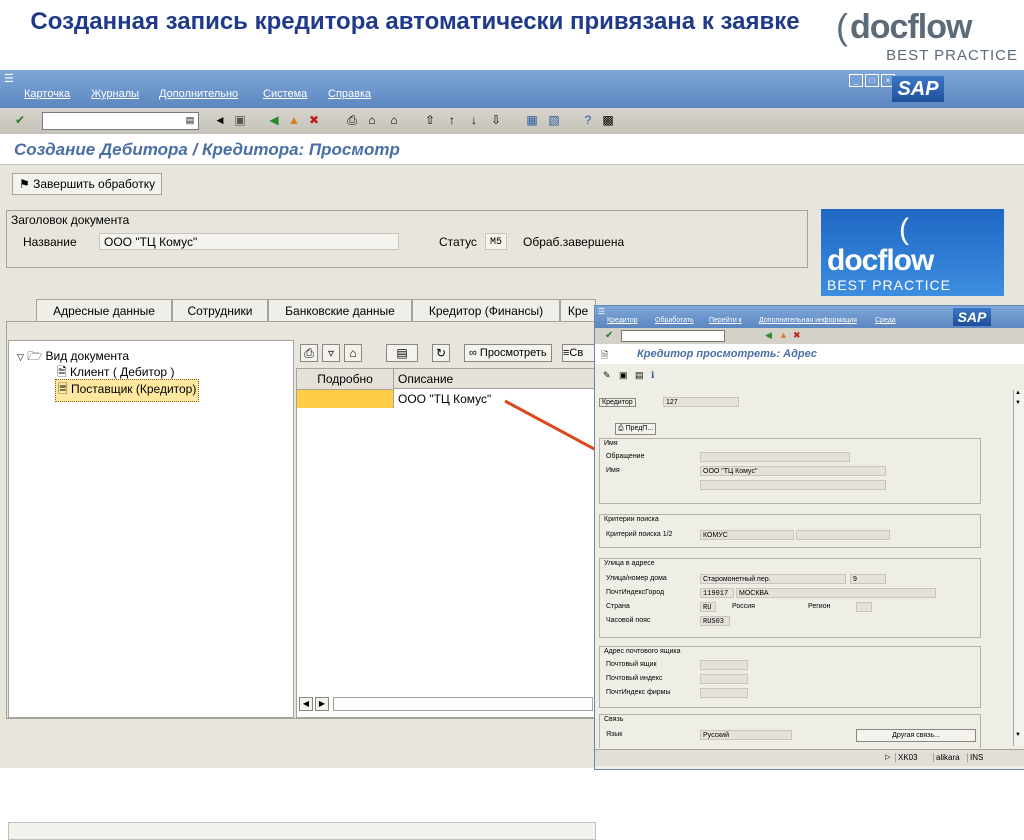 The height and width of the screenshot is (840, 1024). I want to click on search-term-1-field: КОМУС, so click(747, 535).